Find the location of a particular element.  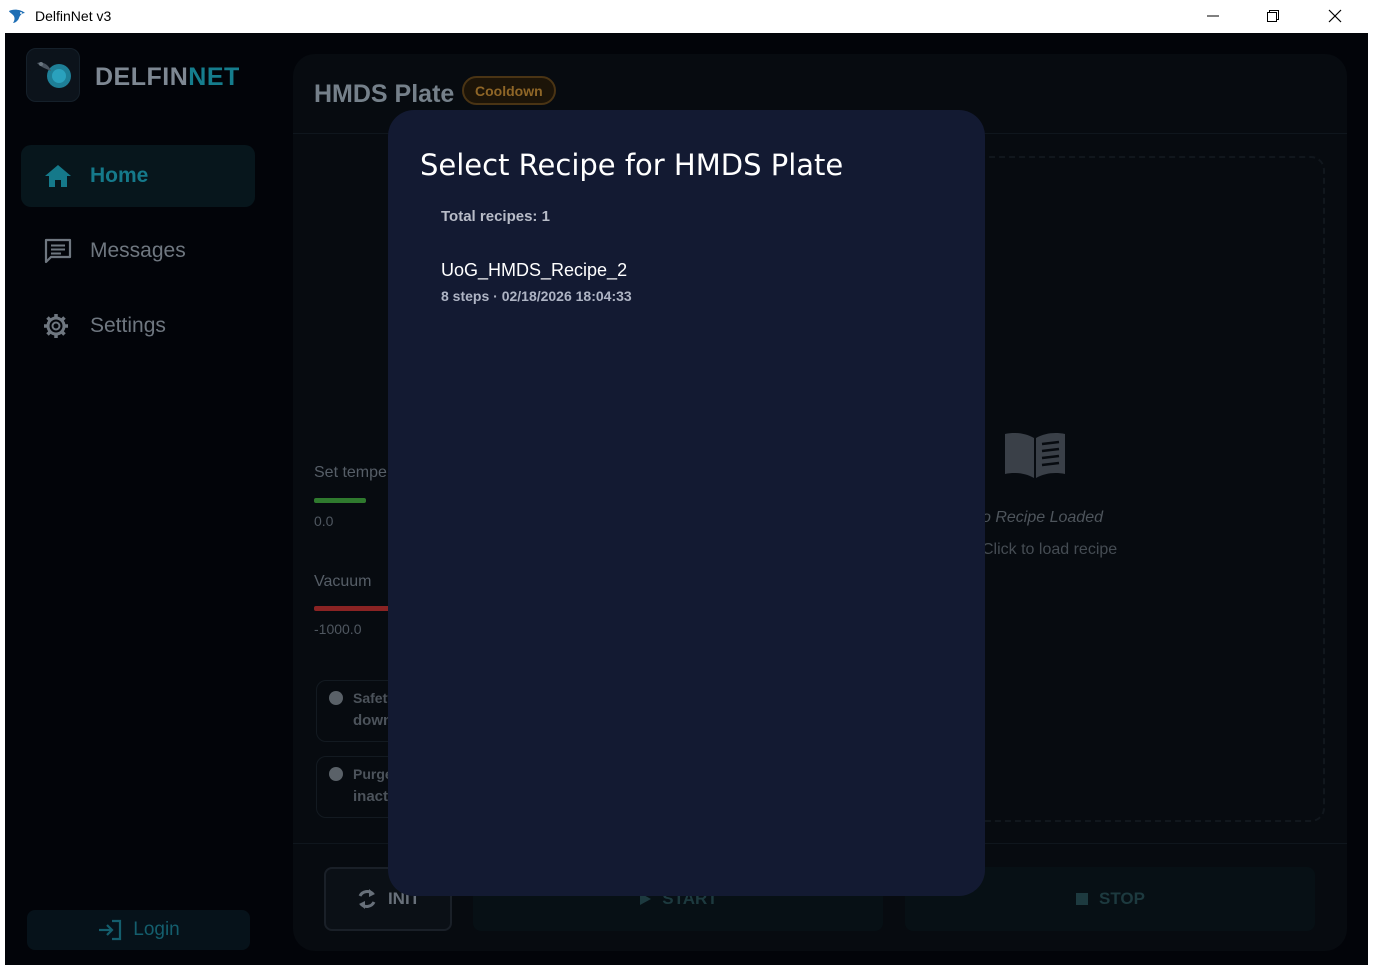

sidebar-item-settings: Settings is located at coordinates (138, 326).